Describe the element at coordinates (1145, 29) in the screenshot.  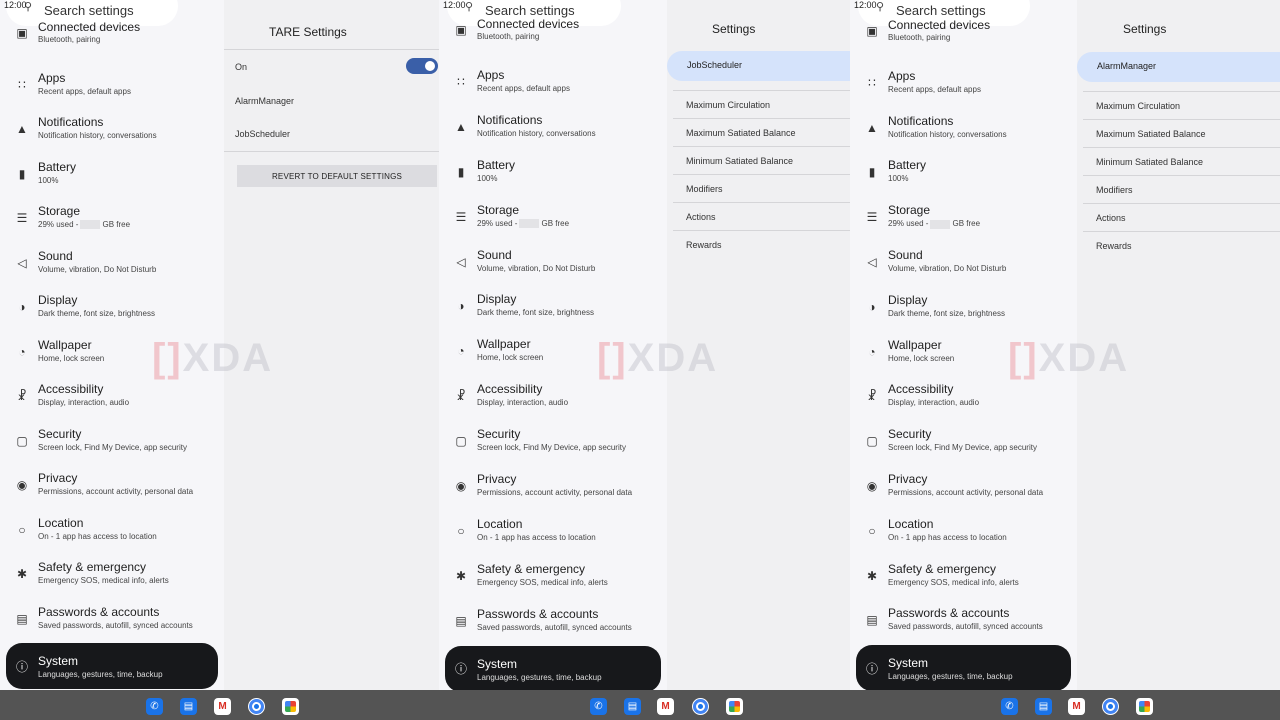
I see `page-title: Settings` at that location.